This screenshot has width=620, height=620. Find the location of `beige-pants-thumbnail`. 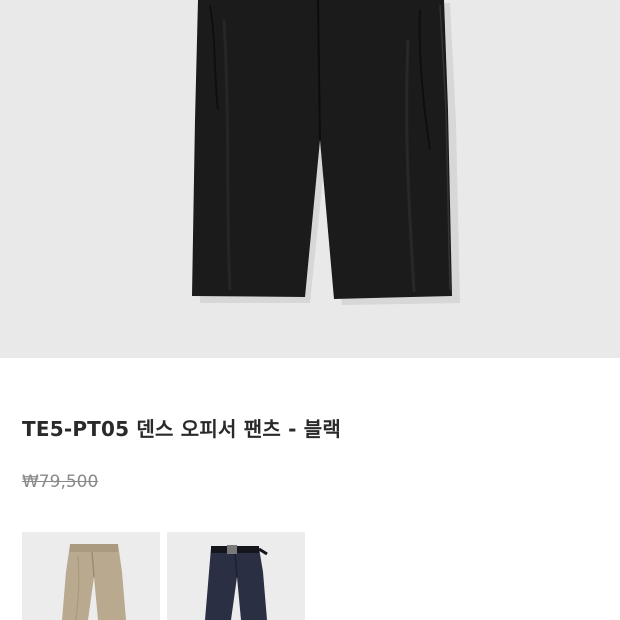

beige-pants-thumbnail is located at coordinates (91, 576).